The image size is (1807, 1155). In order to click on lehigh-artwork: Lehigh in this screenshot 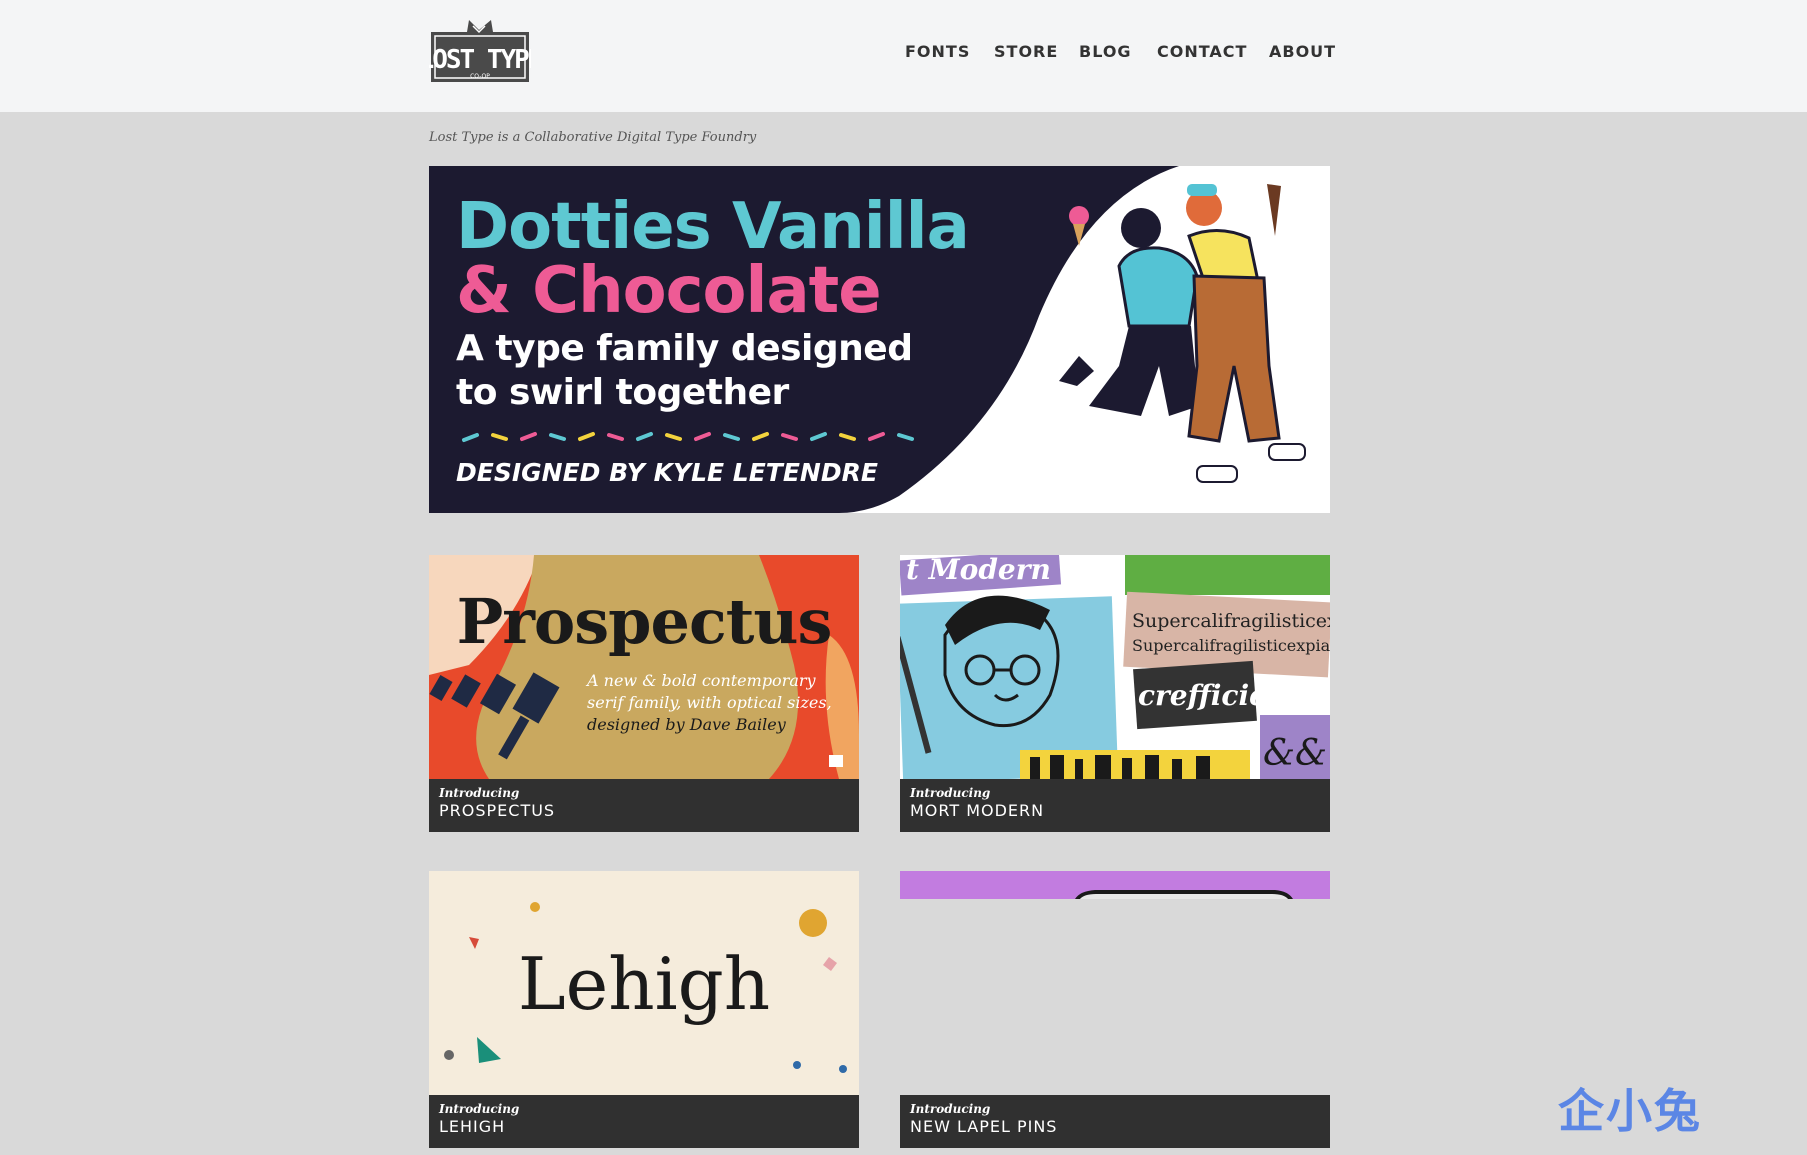, I will do `click(644, 983)`.